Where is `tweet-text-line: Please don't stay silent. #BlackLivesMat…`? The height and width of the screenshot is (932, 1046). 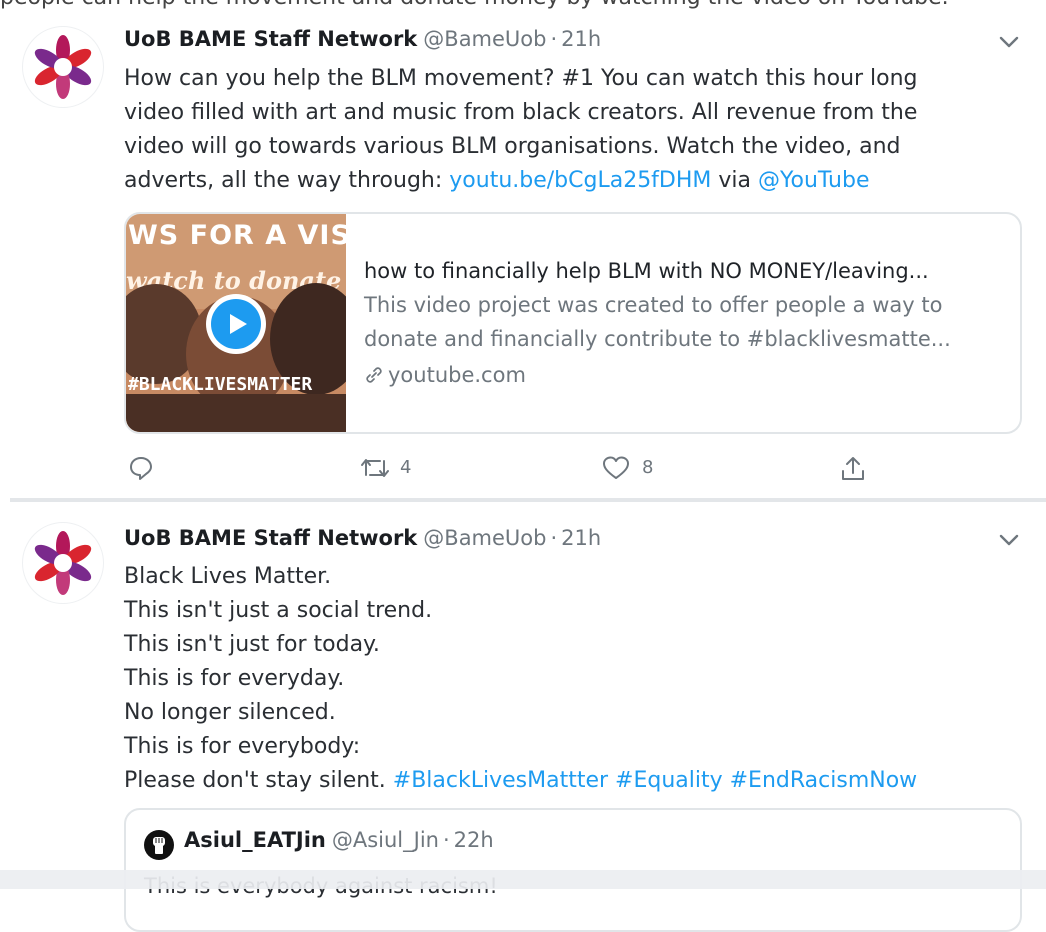
tweet-text-line: Please don't stay silent. #BlackLivesMat… is located at coordinates (564, 781).